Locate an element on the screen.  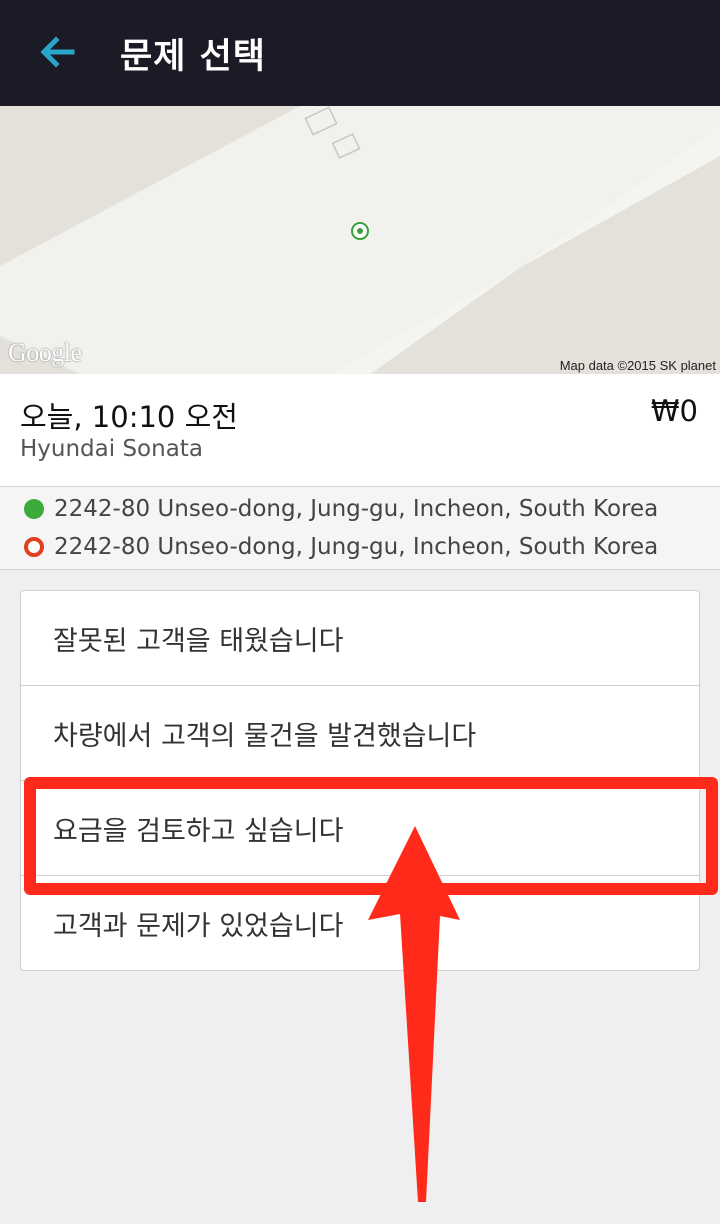
option-fare-review: 요금을 검토하고 싶습니다 is located at coordinates (360, 828).